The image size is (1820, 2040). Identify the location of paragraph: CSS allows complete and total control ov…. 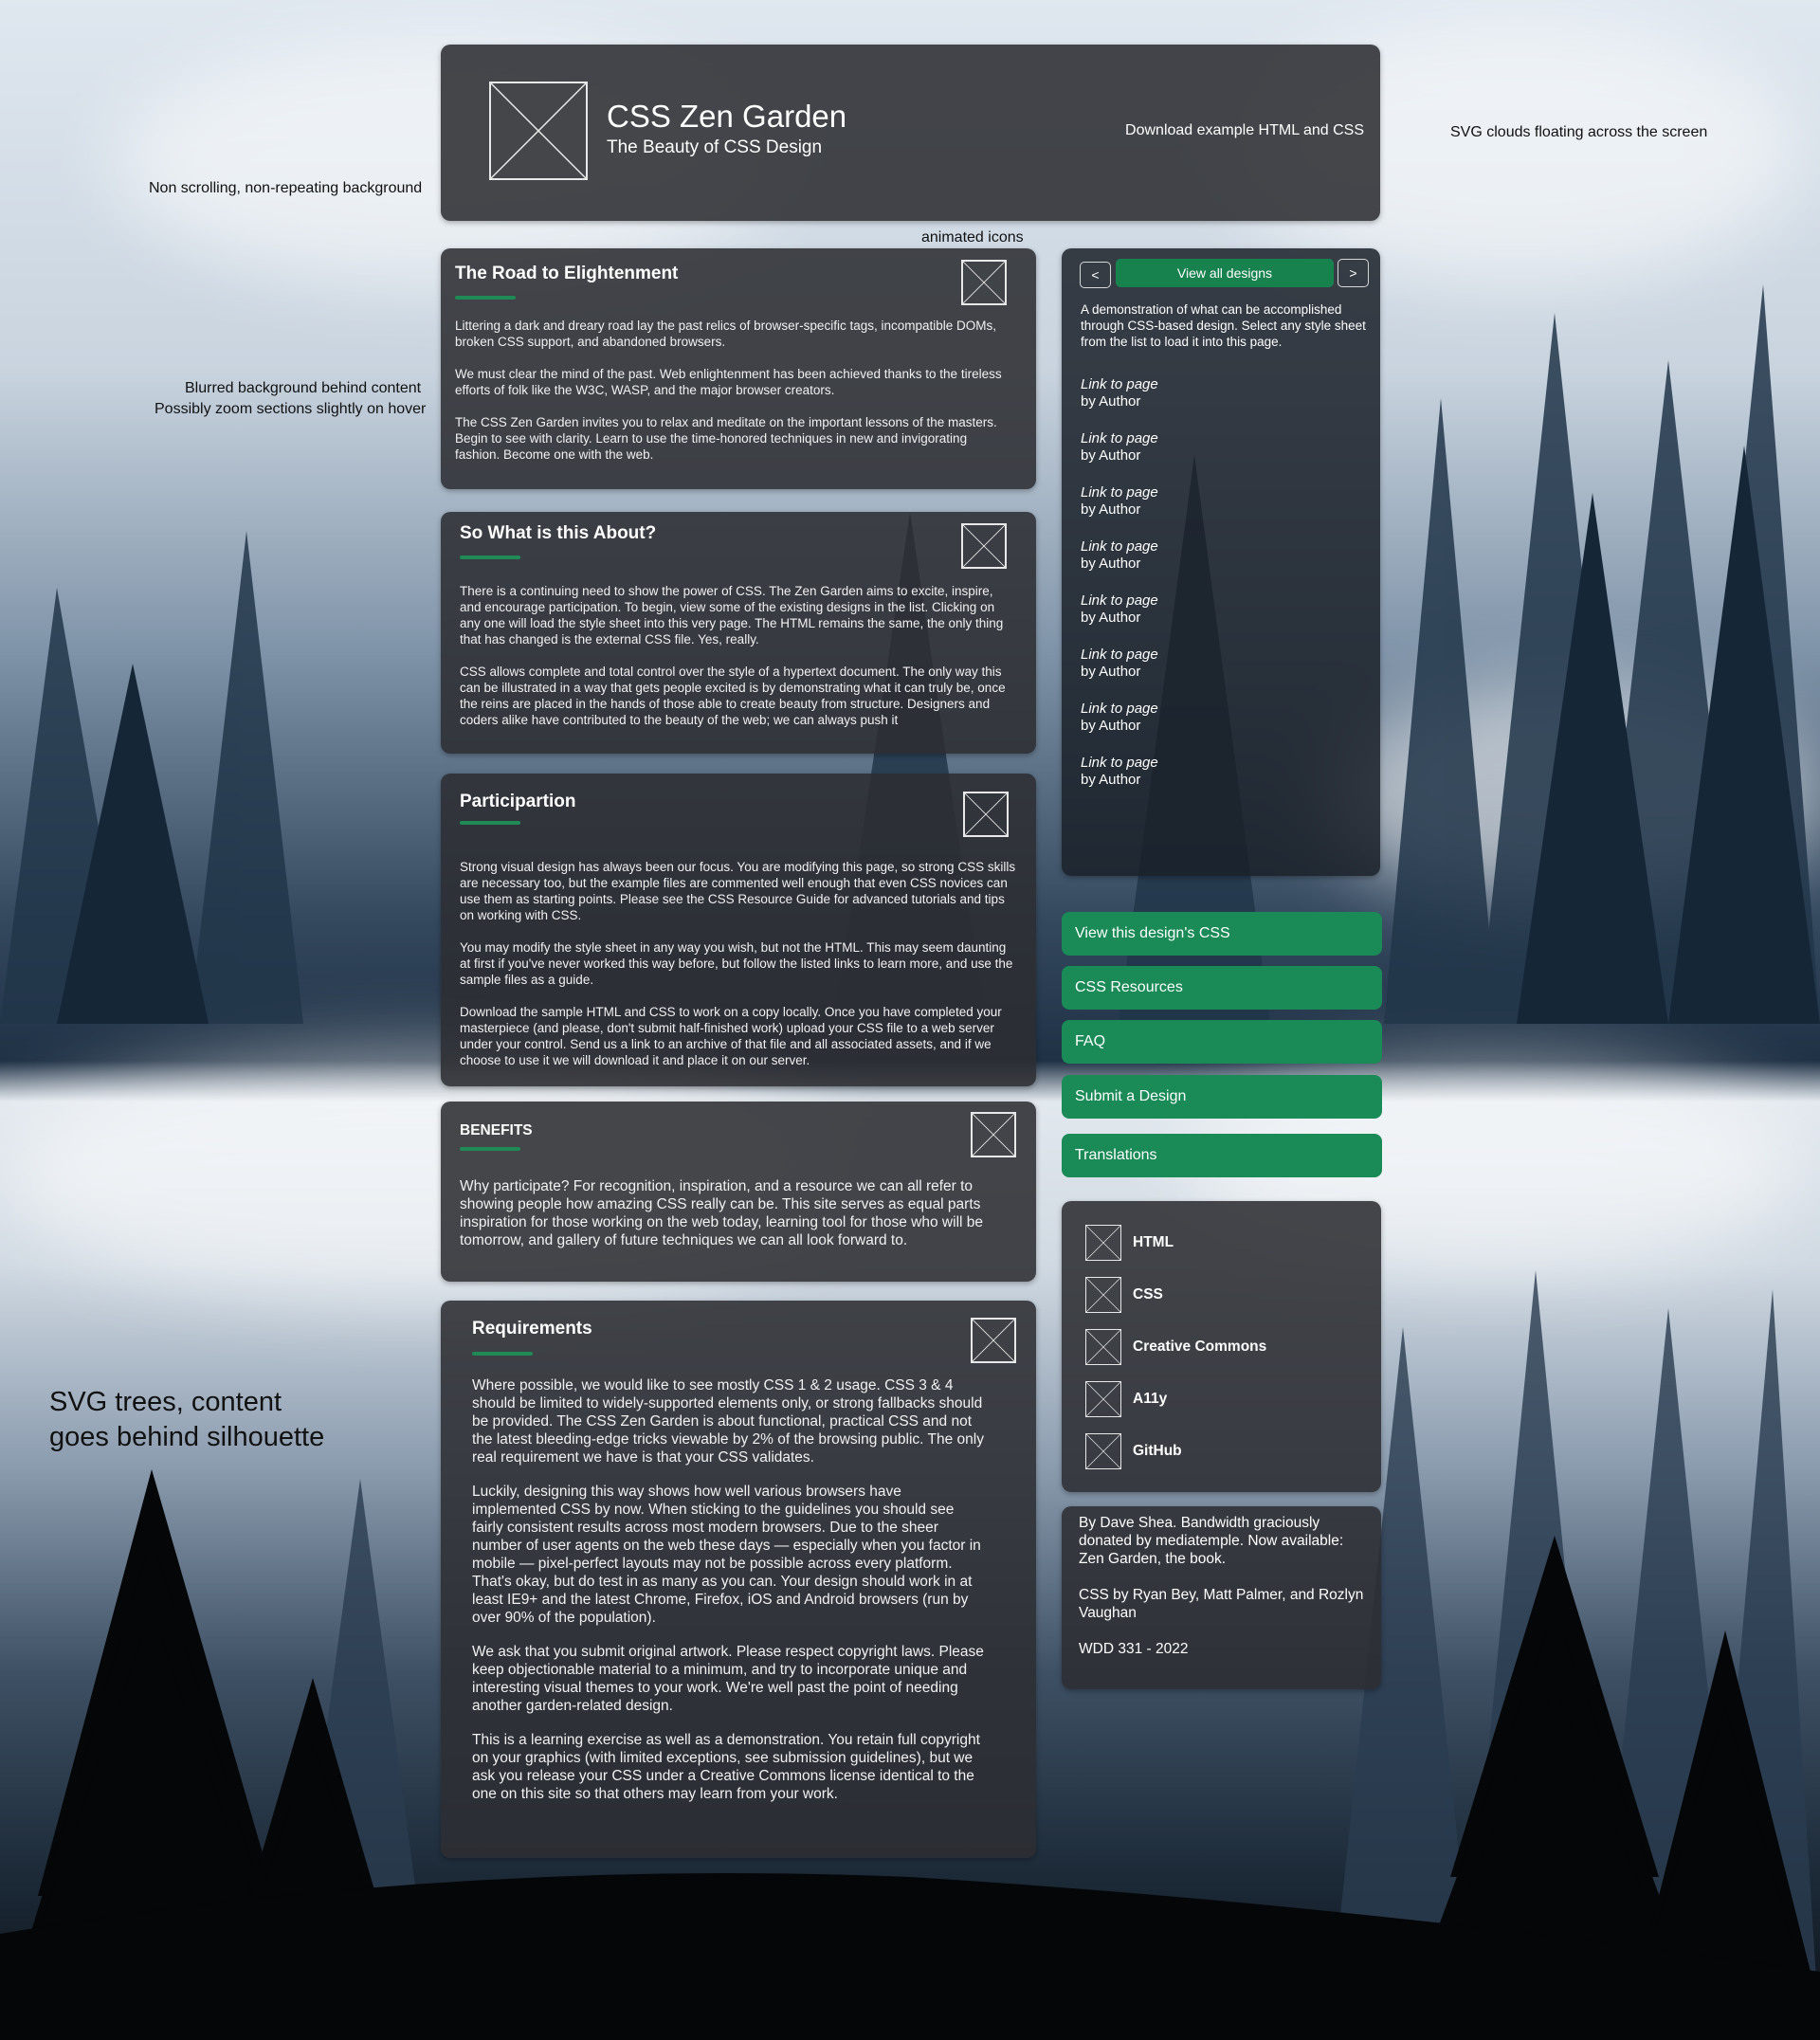
(733, 696).